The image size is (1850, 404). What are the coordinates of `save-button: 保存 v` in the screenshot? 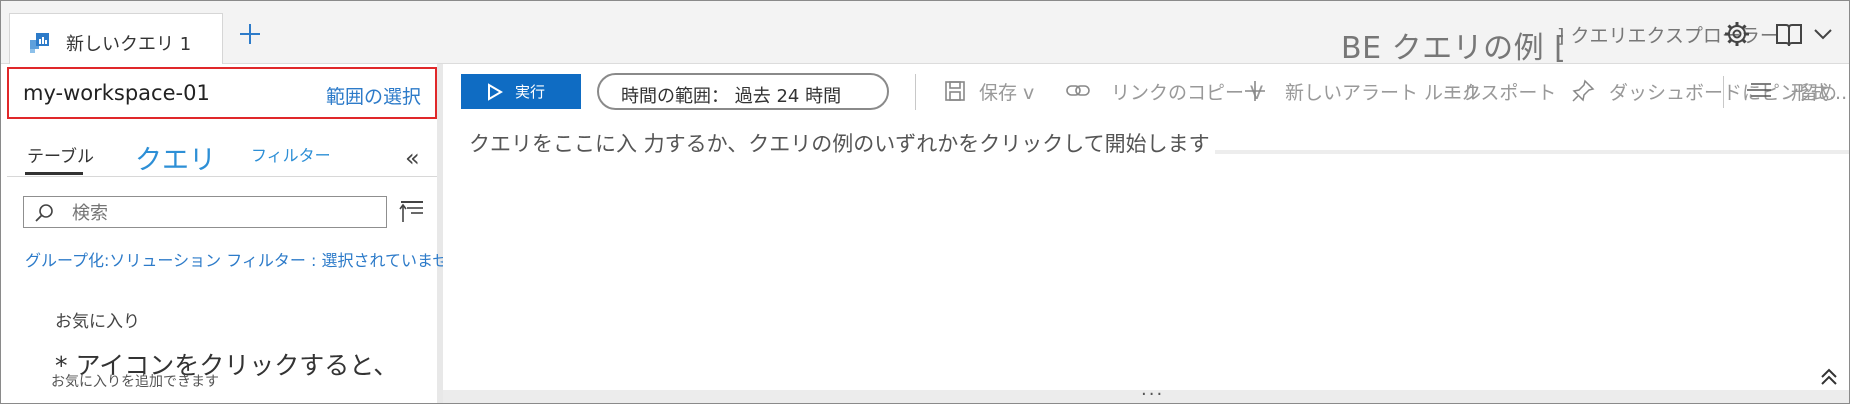 It's located at (1006, 91).